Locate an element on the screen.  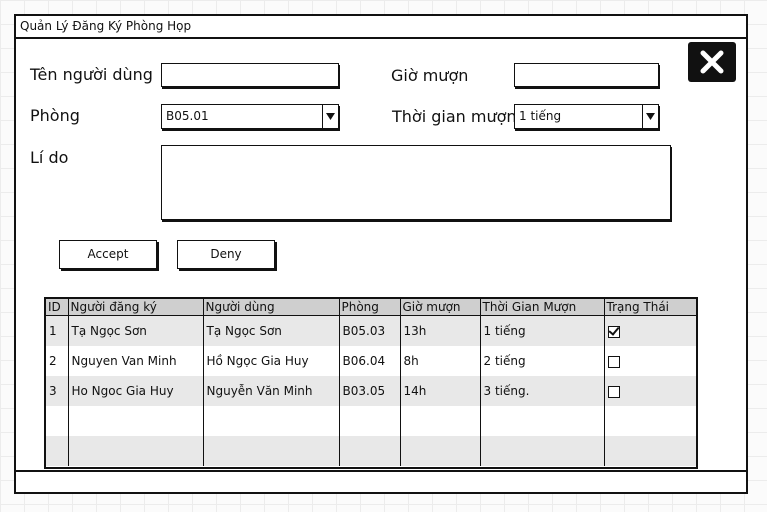
cell-id: 3 is located at coordinates (57, 391).